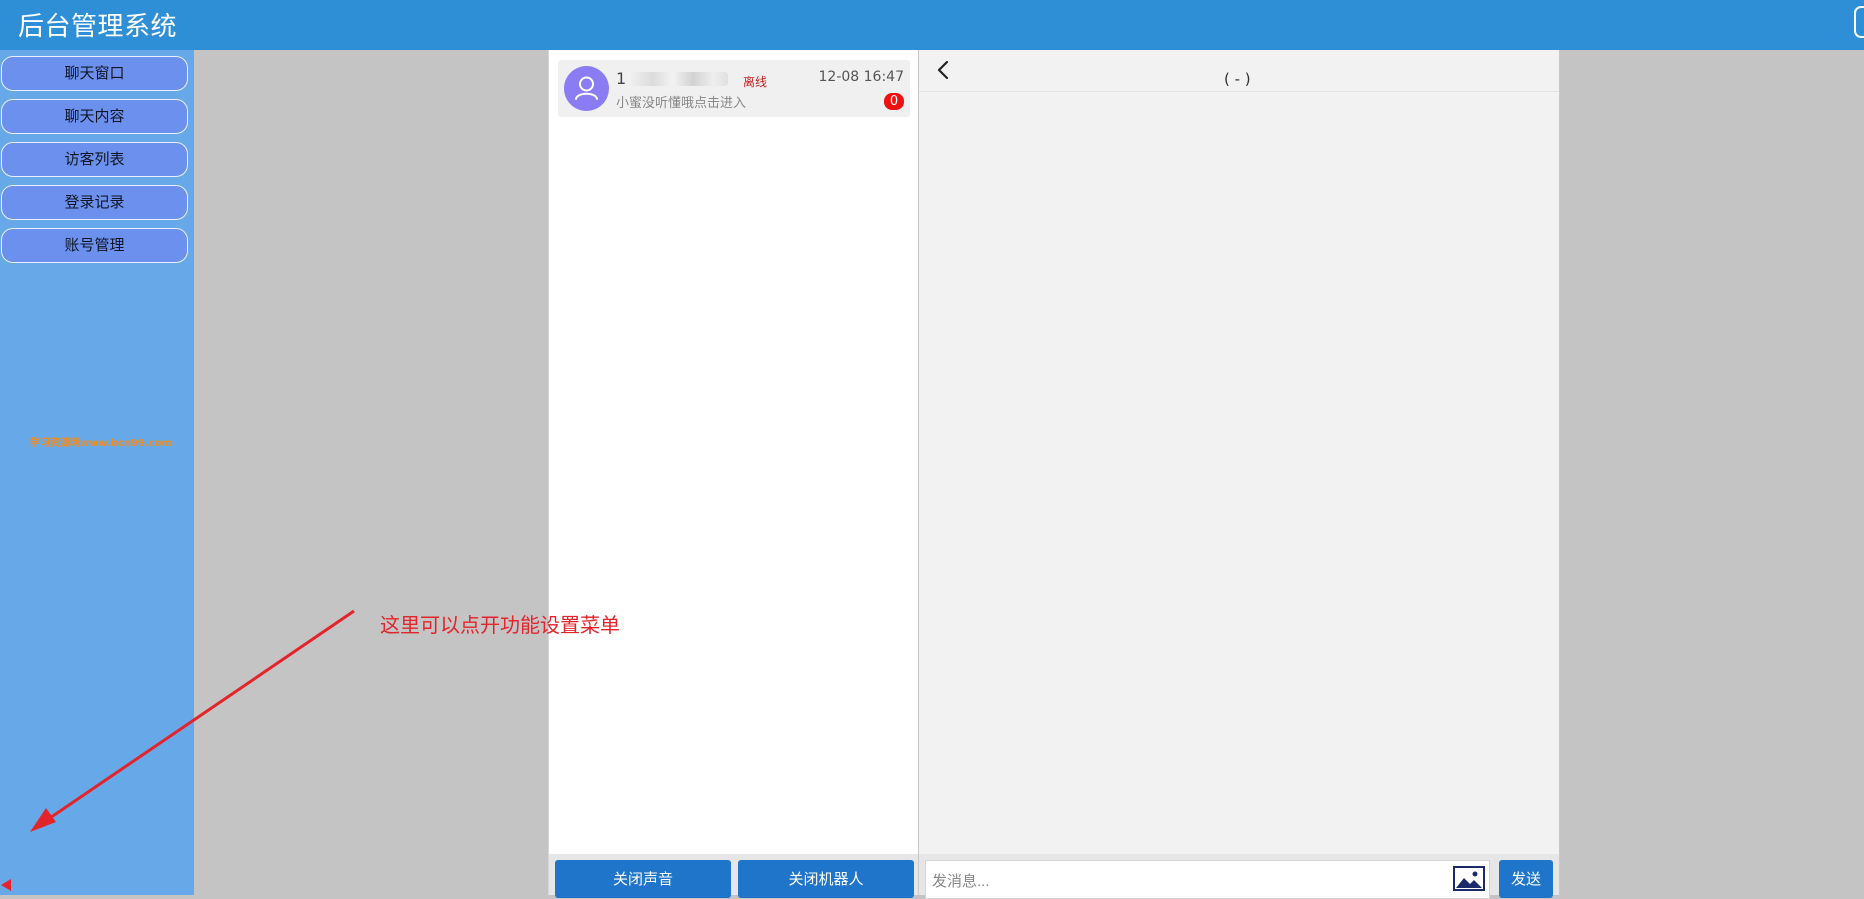 The width and height of the screenshot is (1864, 899). Describe the element at coordinates (101, 443) in the screenshot. I see `watermark-text: 学习资源网www.bcn99.com` at that location.